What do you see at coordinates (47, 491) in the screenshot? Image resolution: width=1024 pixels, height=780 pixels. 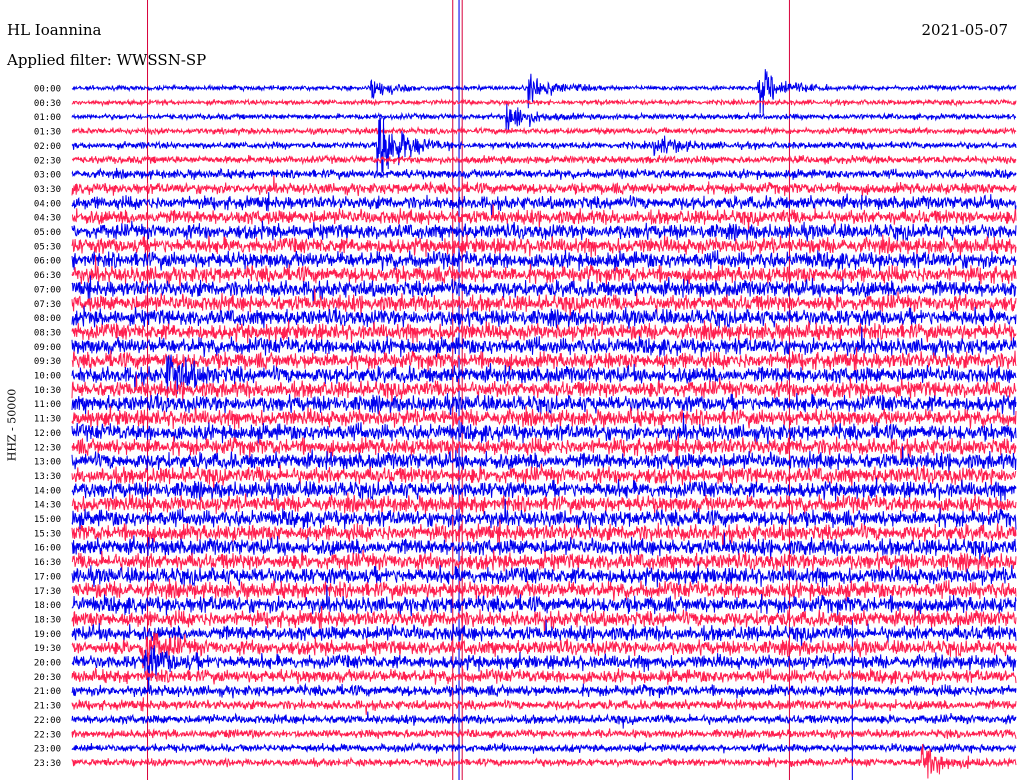 I see `row-label: 14:00` at bounding box center [47, 491].